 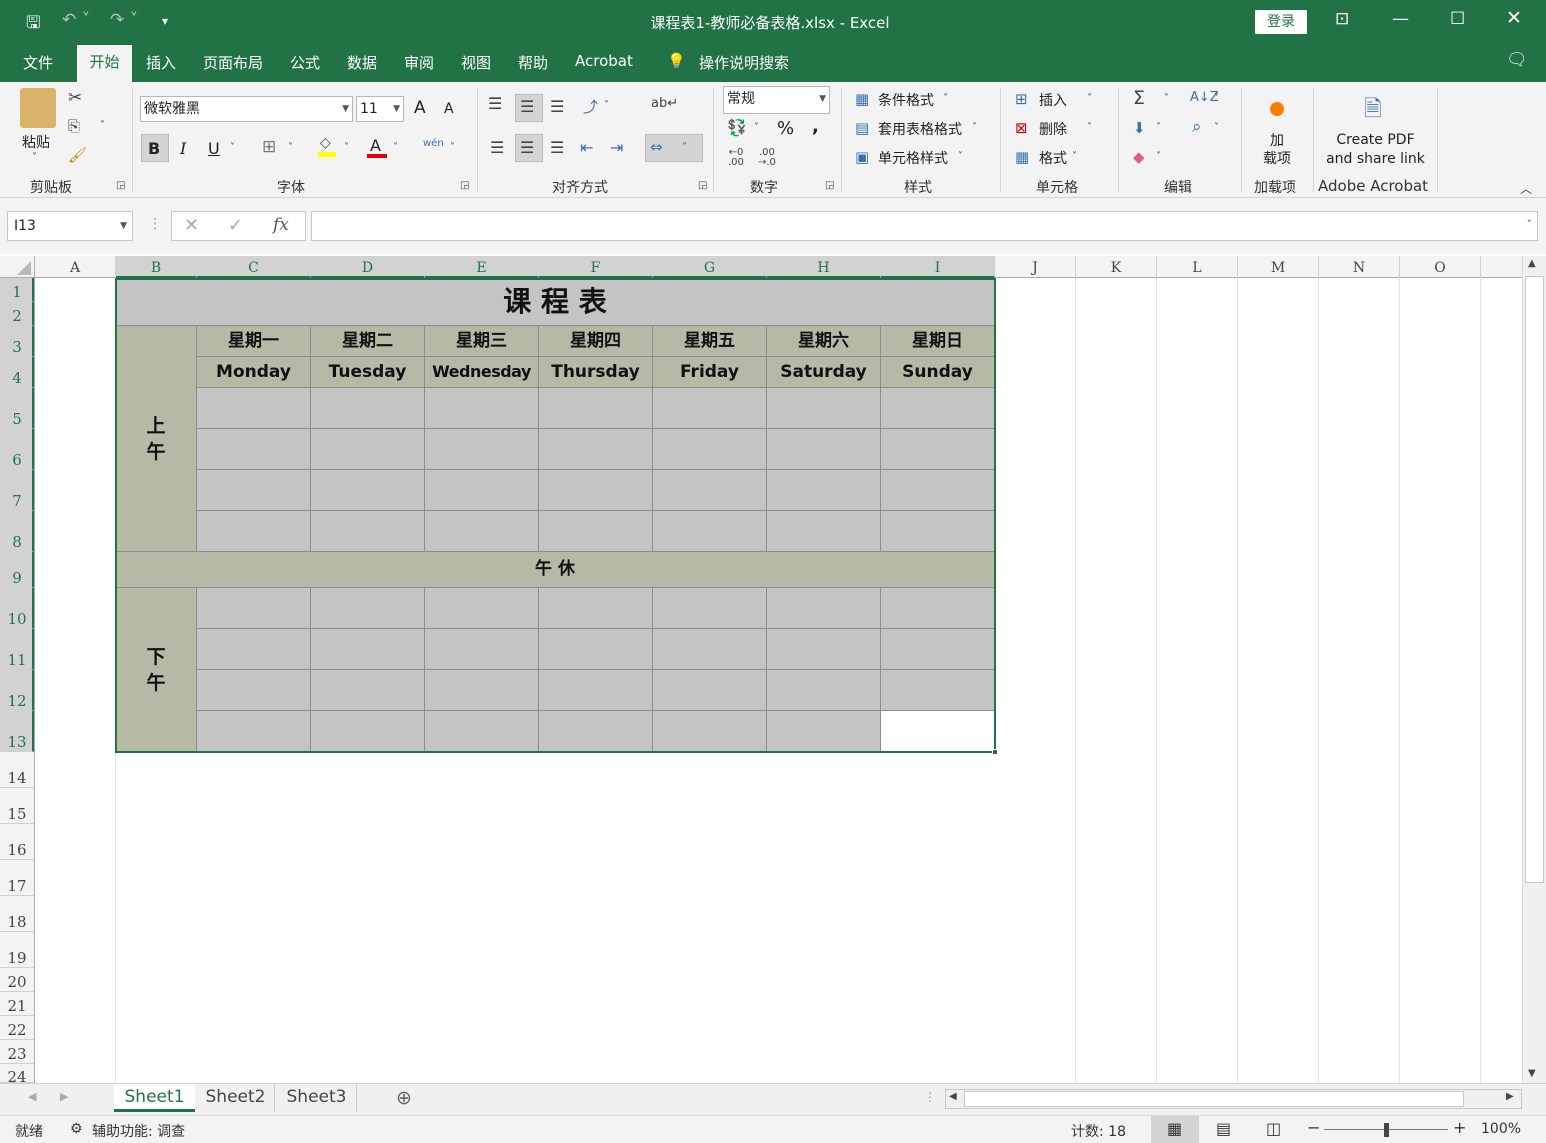 I want to click on zoom-slider-thumb, so click(x=1386, y=1130).